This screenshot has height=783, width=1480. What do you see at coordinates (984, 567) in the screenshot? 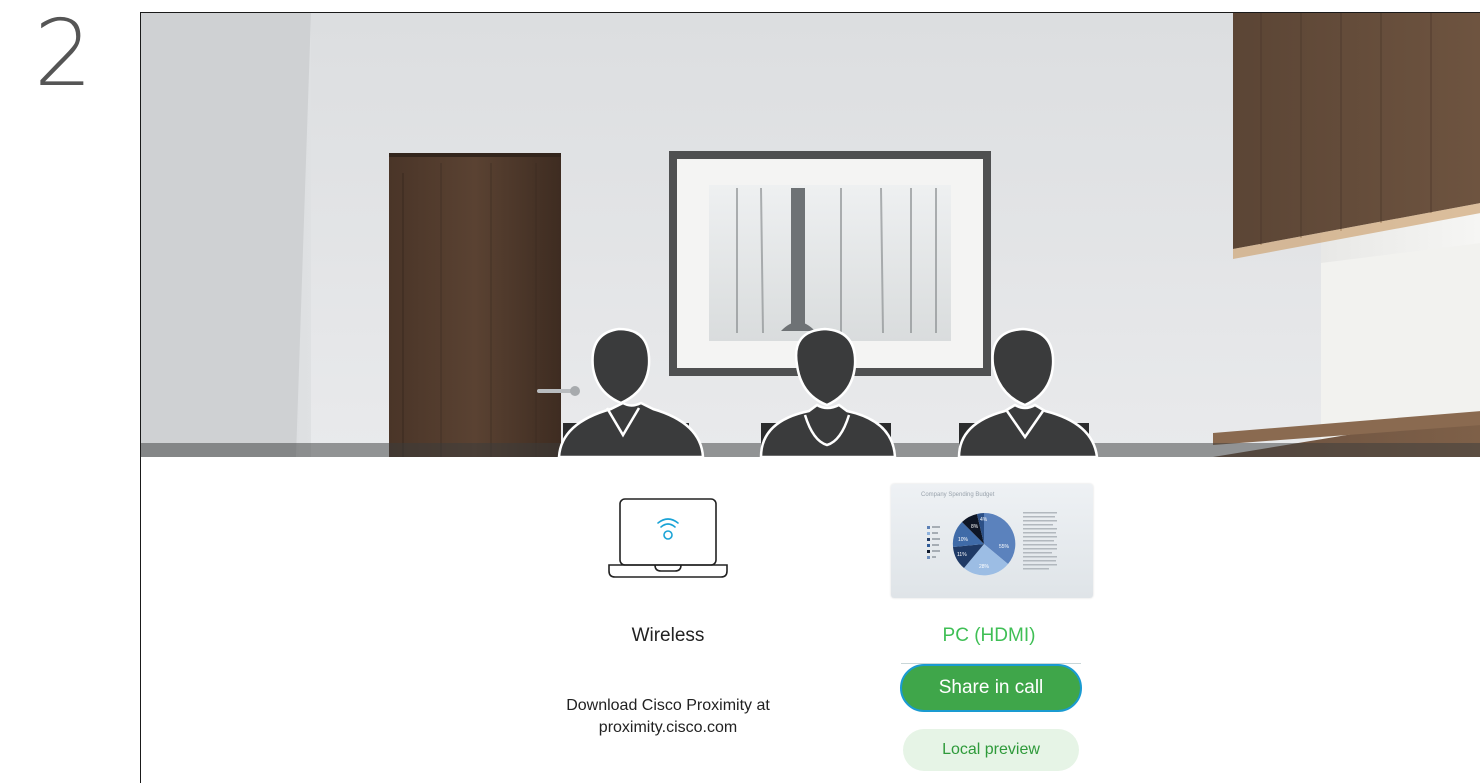
I see `pie-label: 28%` at bounding box center [984, 567].